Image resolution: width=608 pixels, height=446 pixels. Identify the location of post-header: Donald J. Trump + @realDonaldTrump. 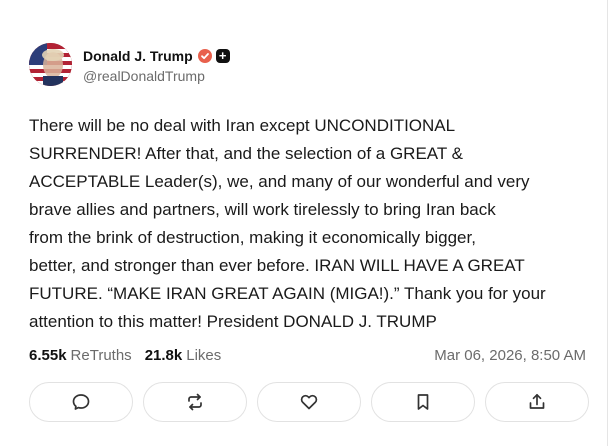
(129, 64).